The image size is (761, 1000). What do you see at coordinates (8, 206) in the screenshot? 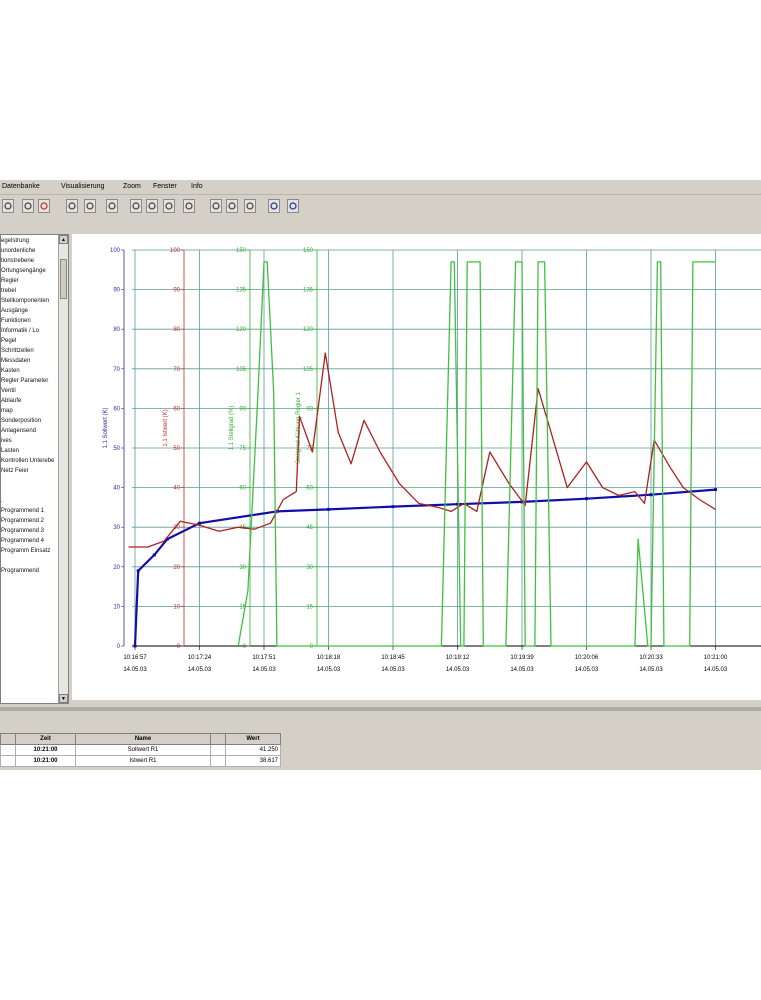
I see `save-button` at bounding box center [8, 206].